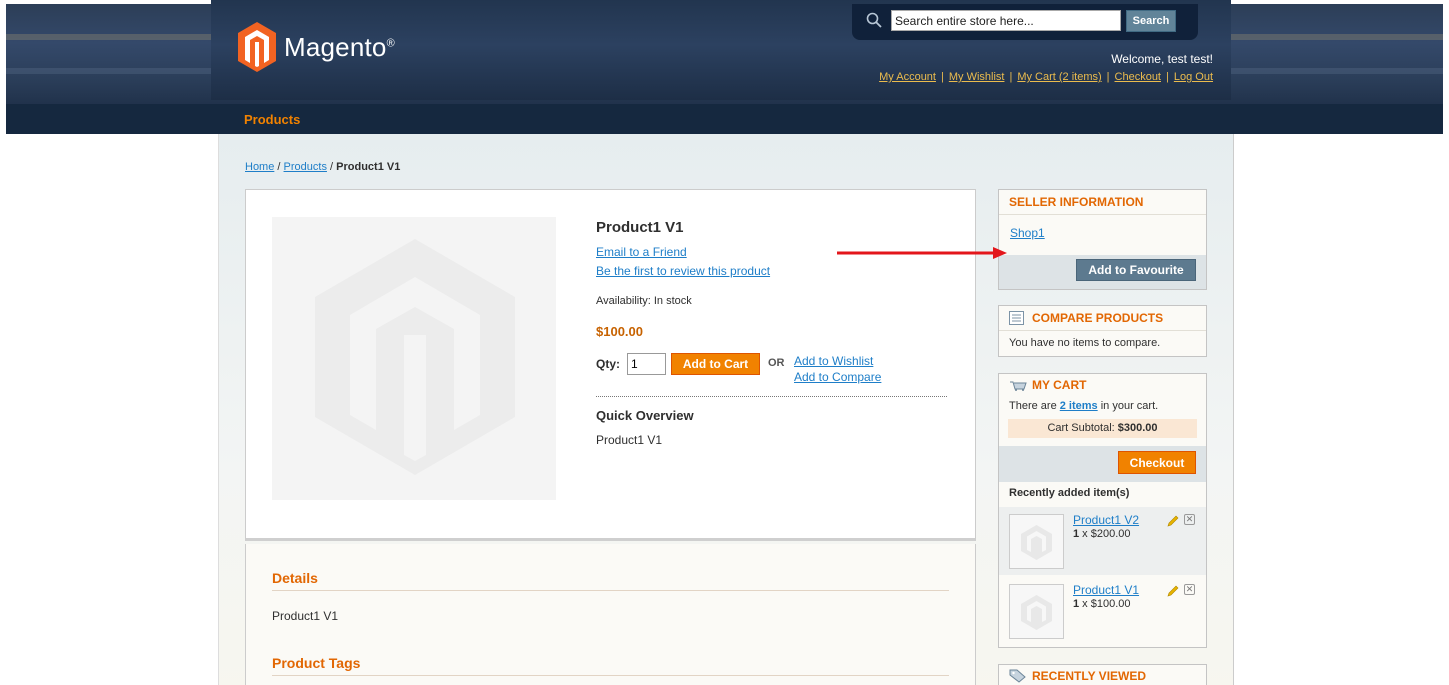 This screenshot has height=685, width=1449. What do you see at coordinates (1102, 428) in the screenshot?
I see `cart-subtotal: Cart Subtotal: $300.00` at bounding box center [1102, 428].